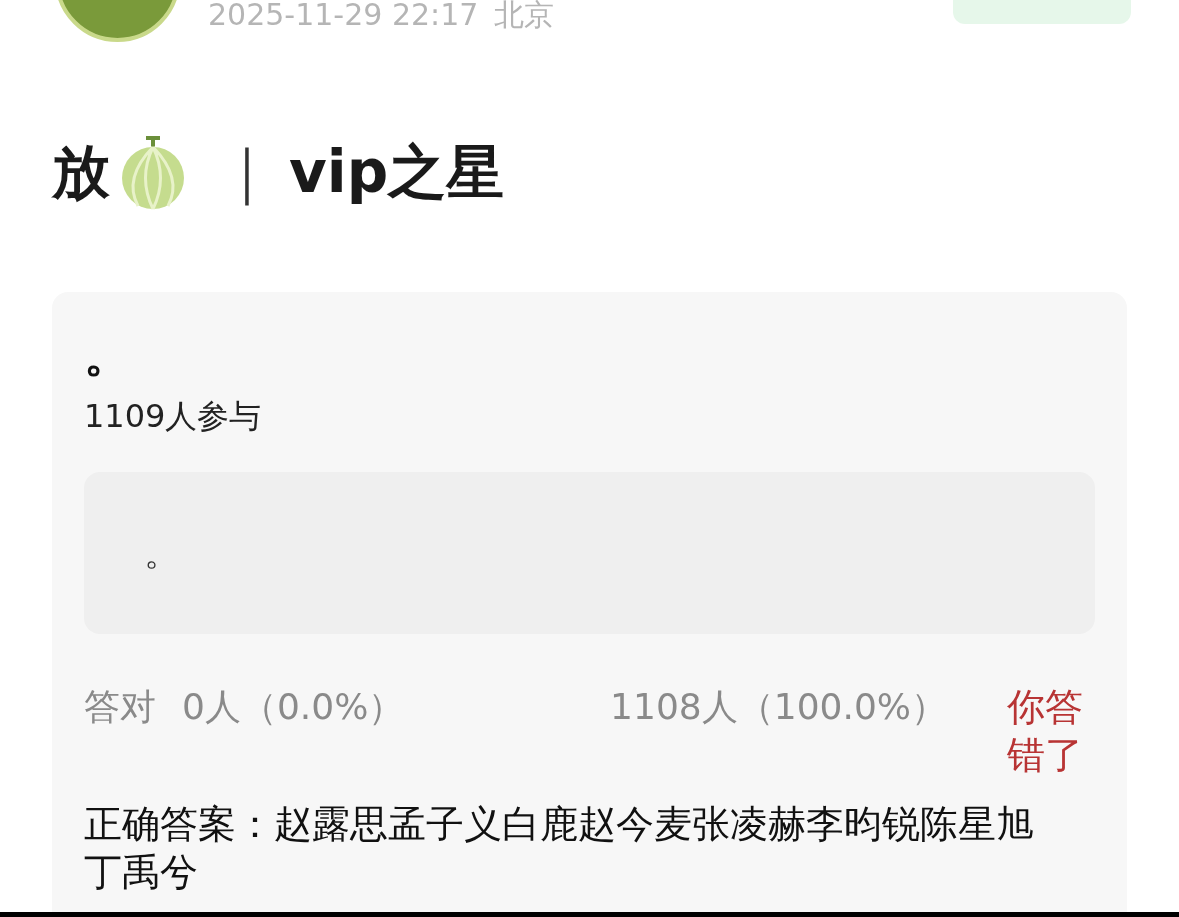 The height and width of the screenshot is (917, 1179). What do you see at coordinates (1045, 731) in the screenshot?
I see `wrong-answer-notice: 你答错了` at bounding box center [1045, 731].